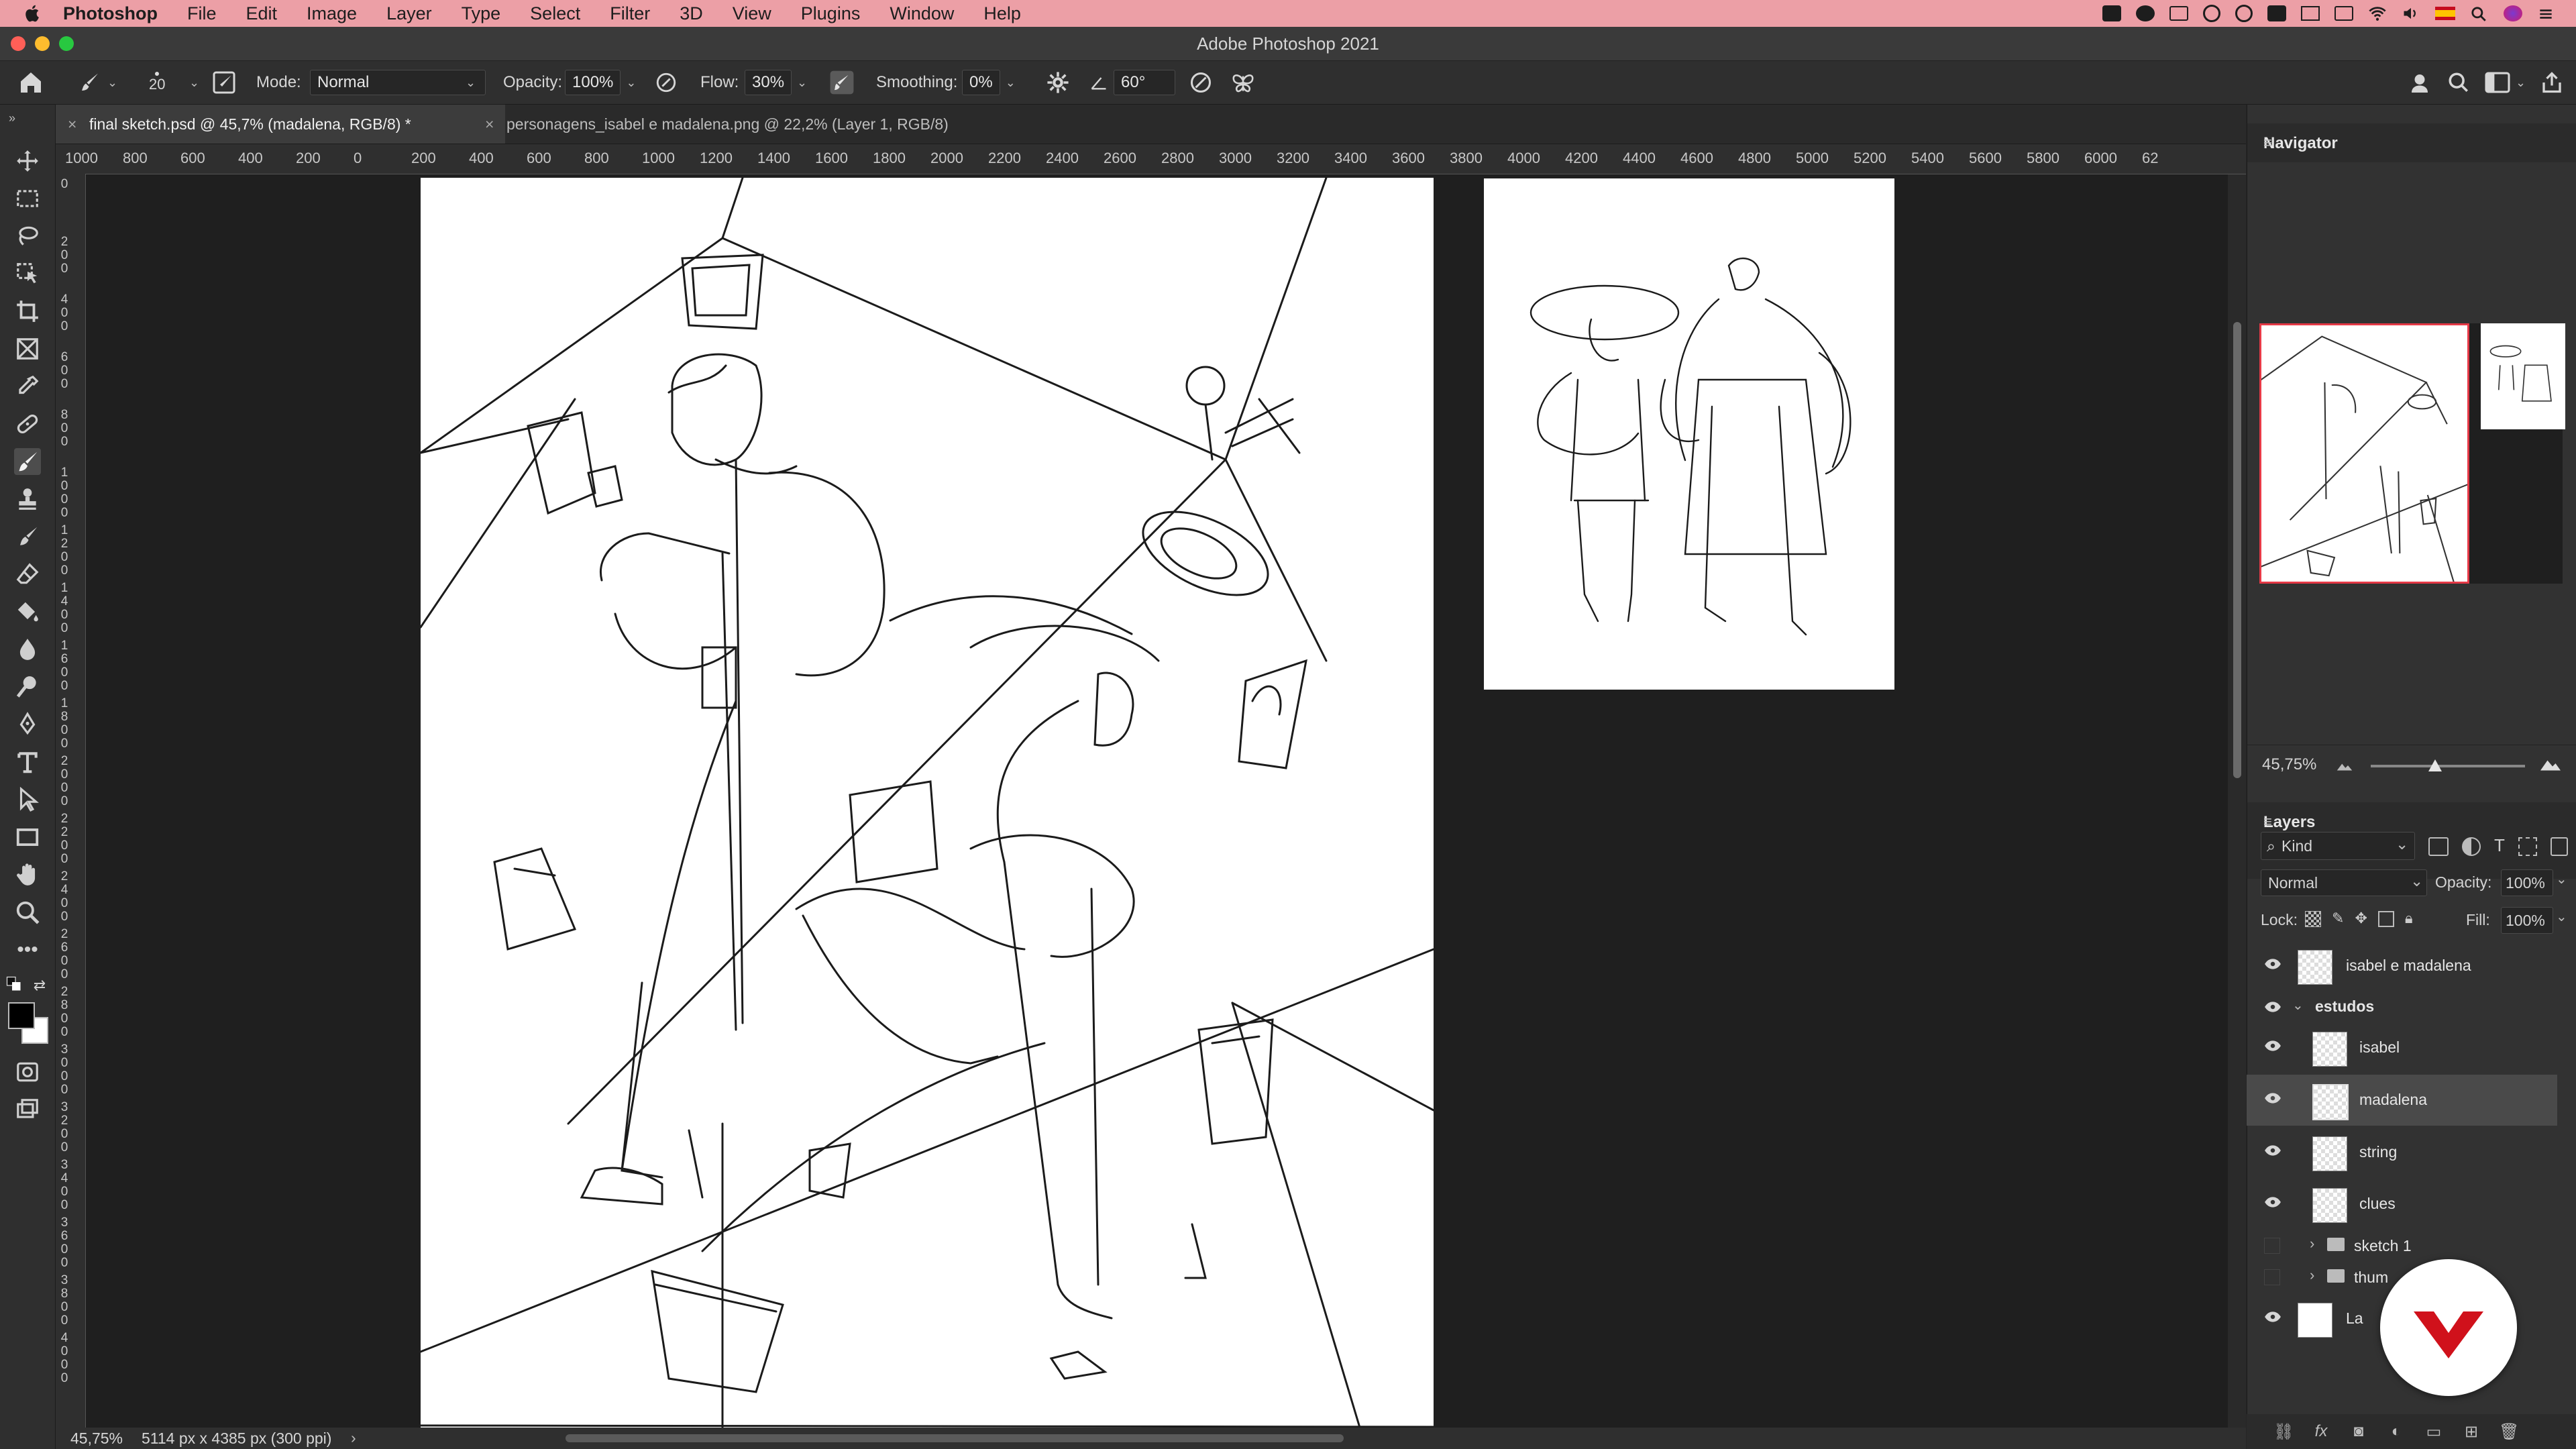  What do you see at coordinates (2289, 764) in the screenshot?
I see `navigator-zoom: 45,75%` at bounding box center [2289, 764].